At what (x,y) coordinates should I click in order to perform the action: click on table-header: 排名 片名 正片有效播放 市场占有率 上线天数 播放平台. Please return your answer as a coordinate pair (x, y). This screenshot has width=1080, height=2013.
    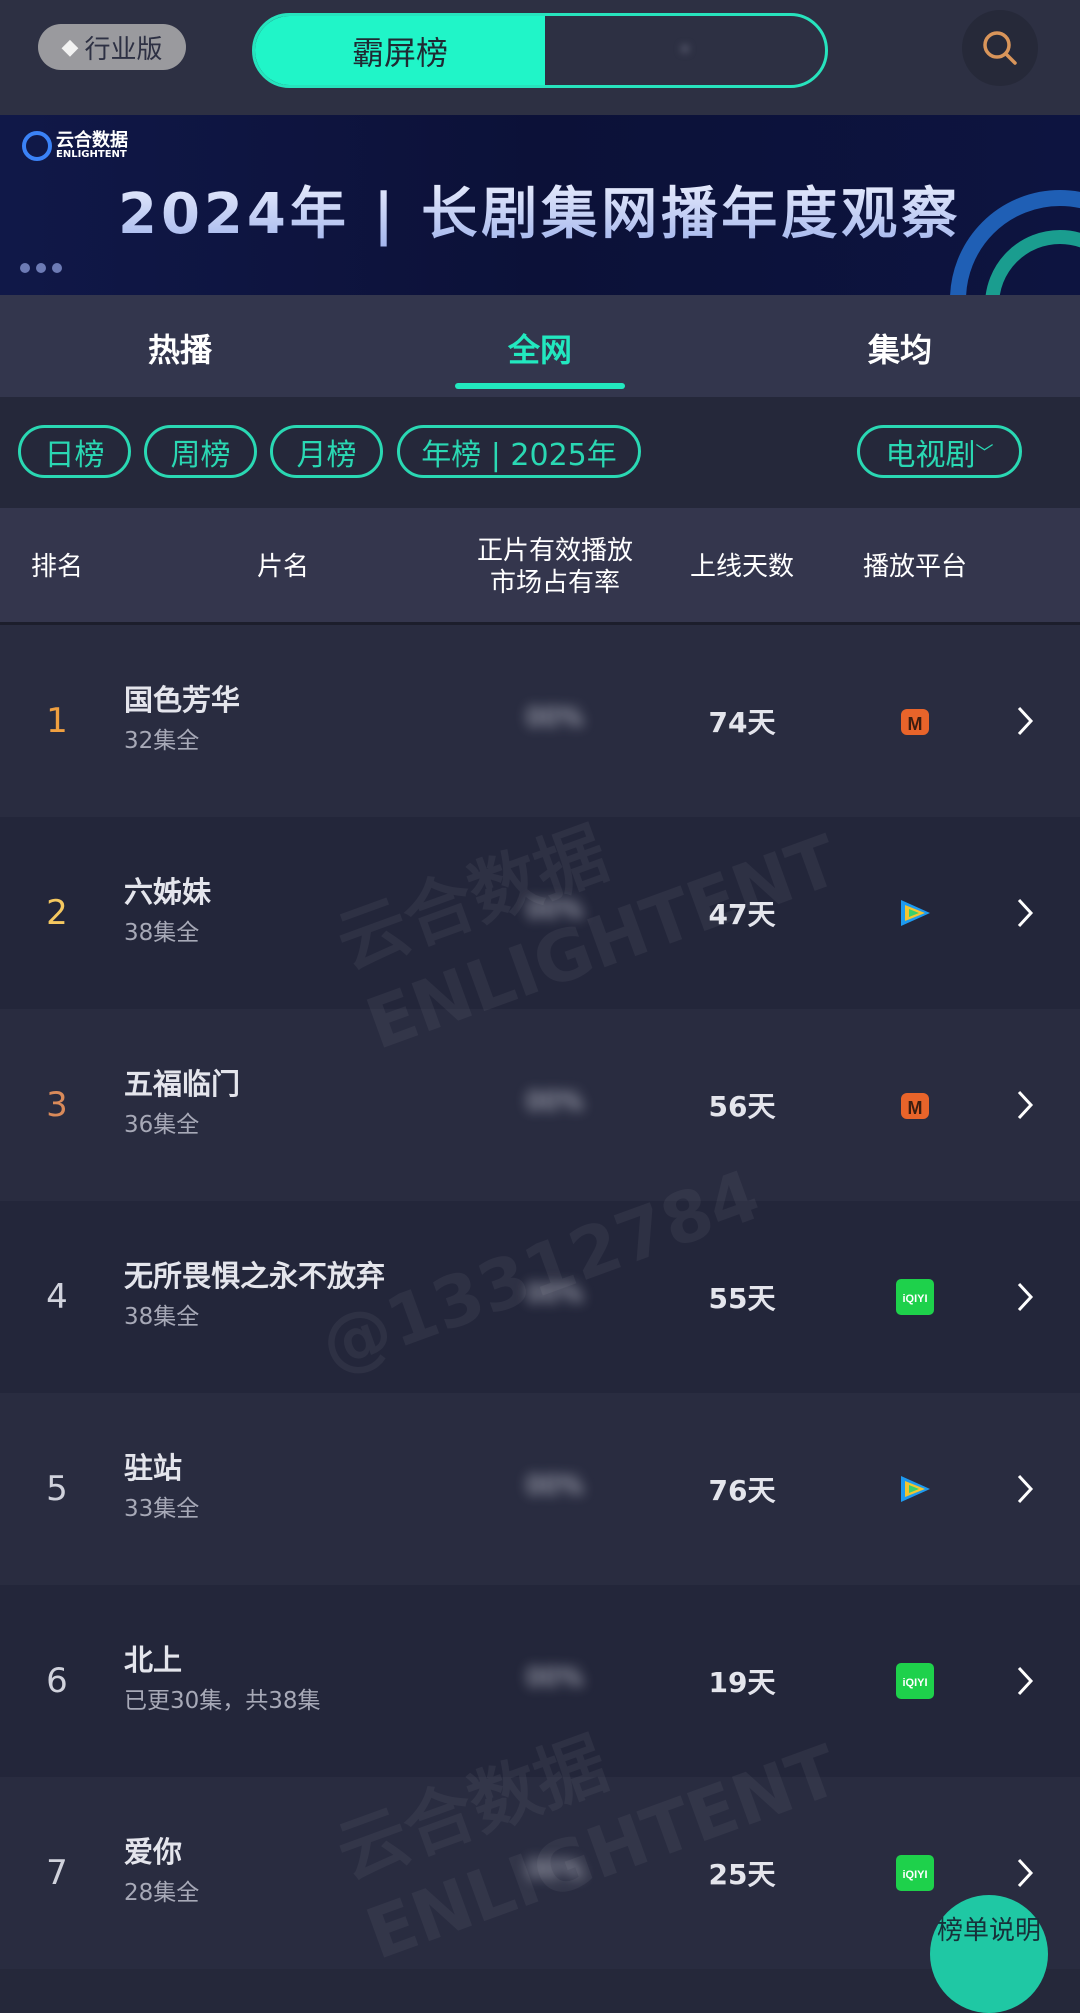
    Looking at the image, I should click on (540, 566).